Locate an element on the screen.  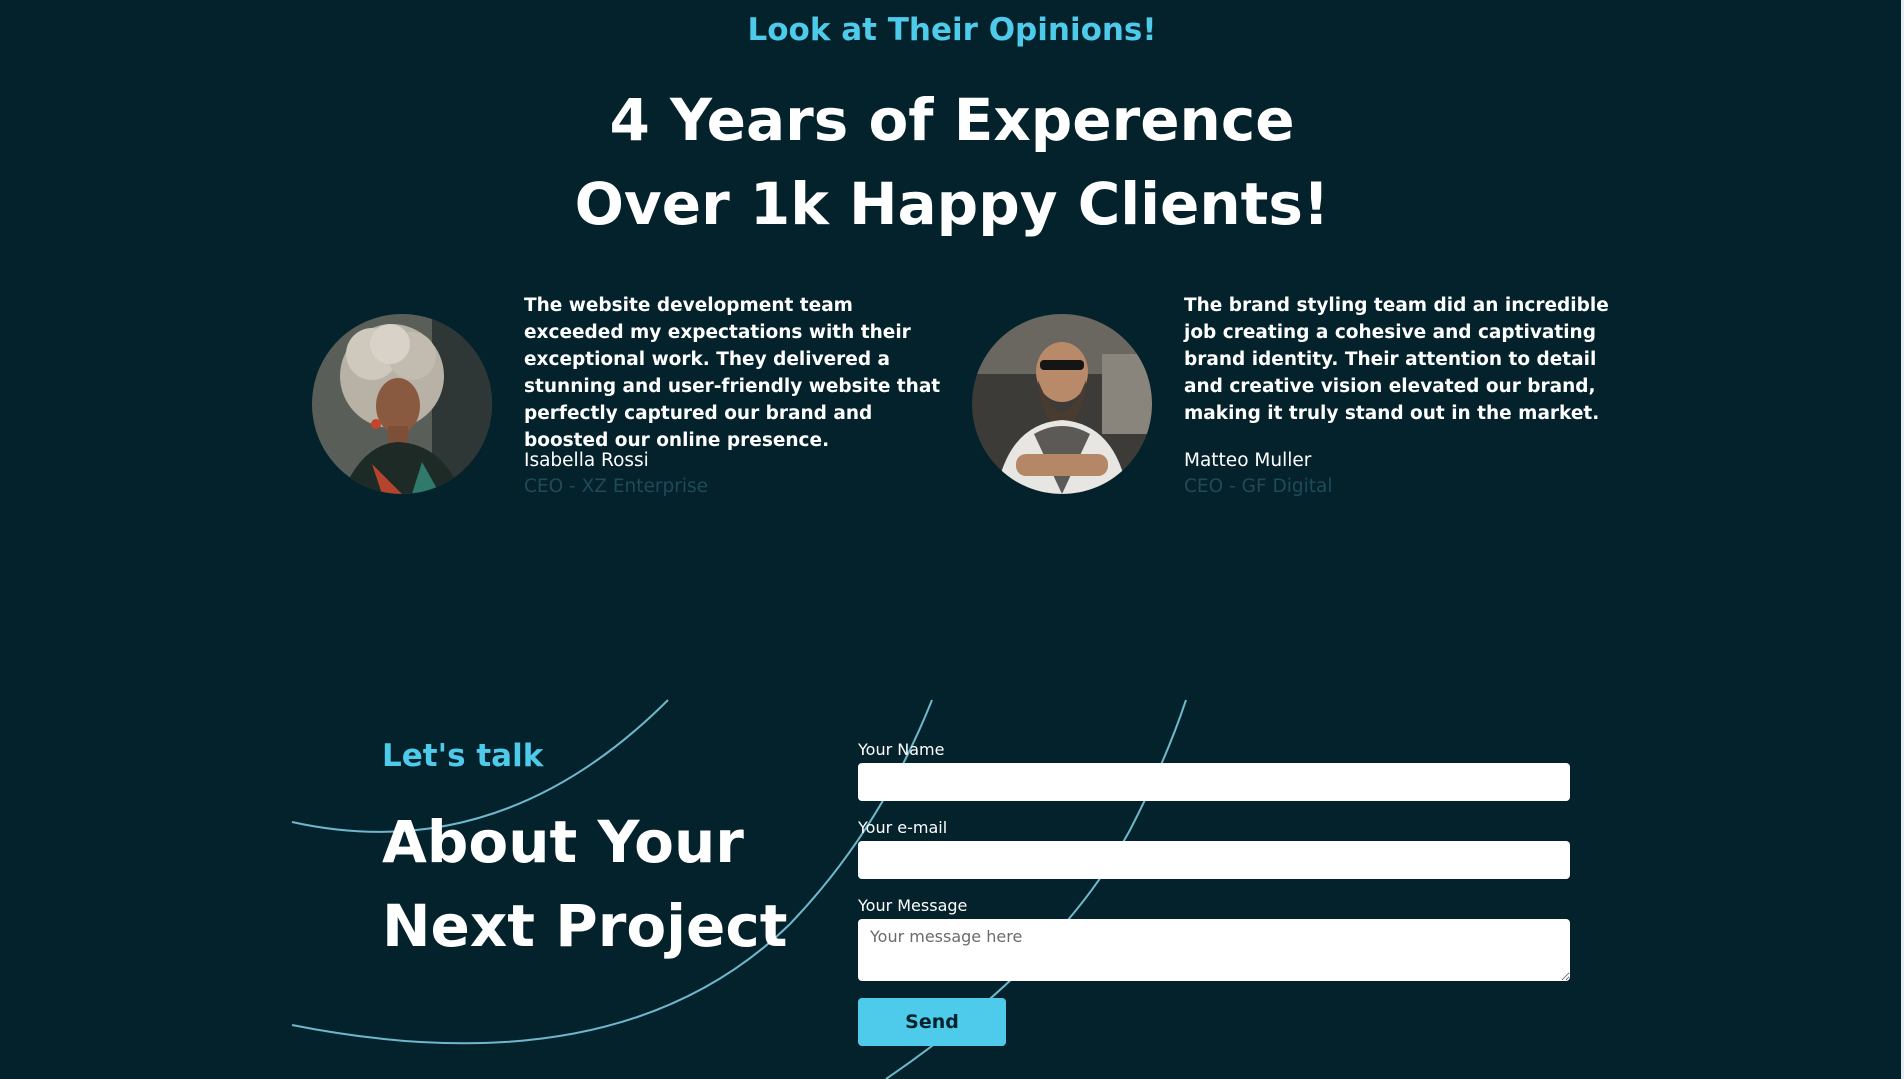
name-field is located at coordinates (1214, 782).